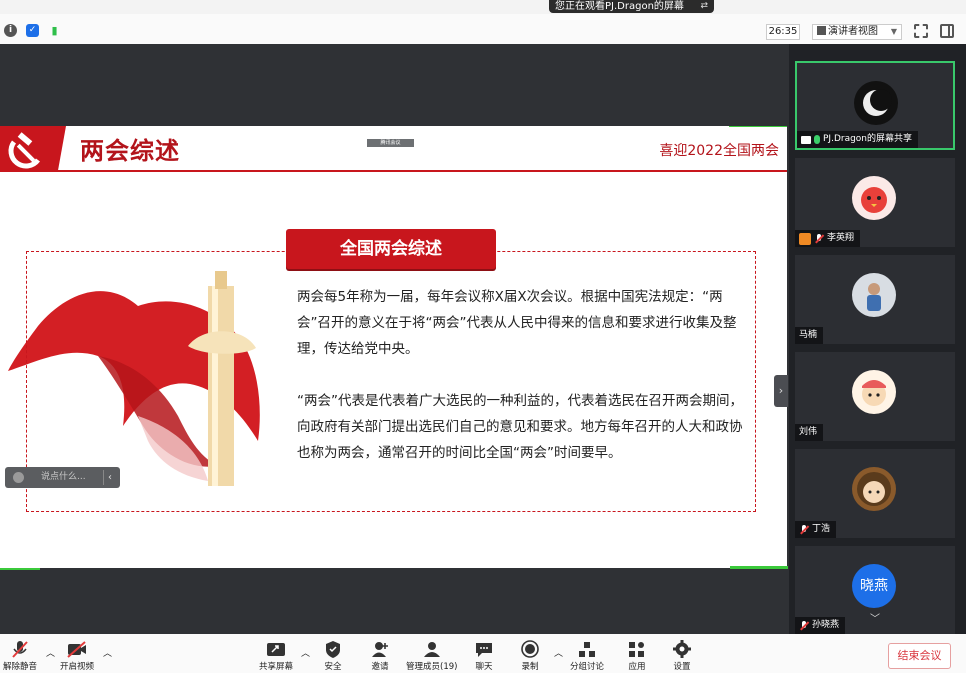 The height and width of the screenshot is (673, 966). Describe the element at coordinates (919, 656) in the screenshot. I see `end-meeting-button: 结束会议` at that location.